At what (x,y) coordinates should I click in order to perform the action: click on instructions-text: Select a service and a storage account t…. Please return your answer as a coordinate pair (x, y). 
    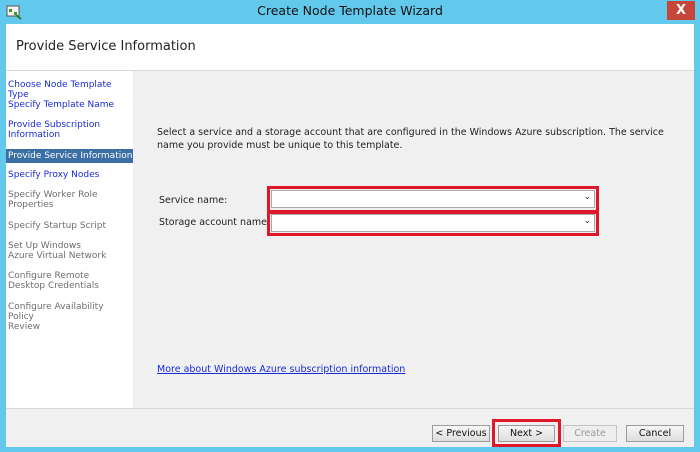
    Looking at the image, I should click on (410, 139).